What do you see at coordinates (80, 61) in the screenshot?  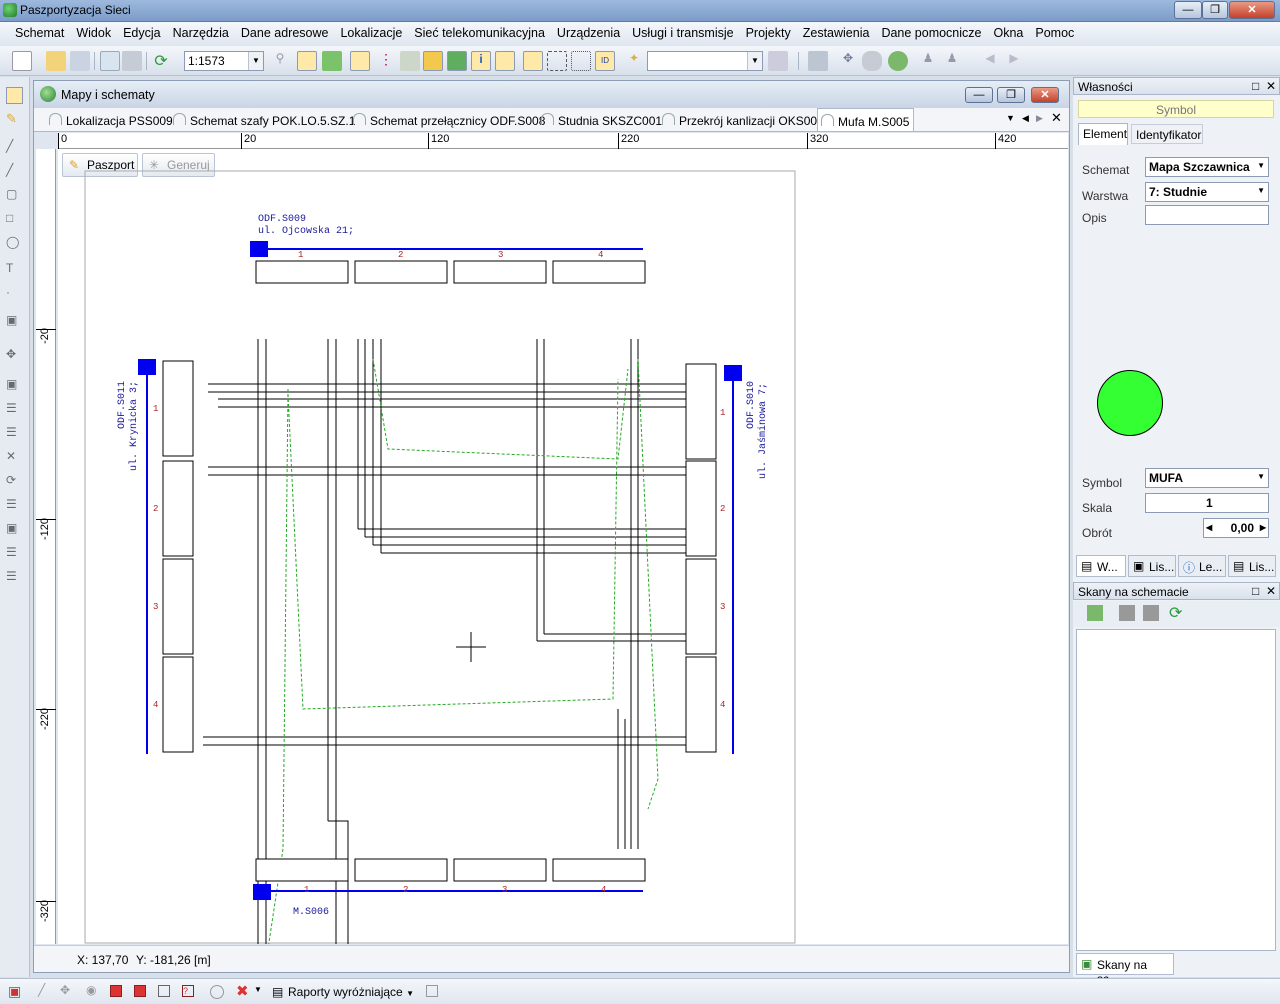 I see `save-icon` at bounding box center [80, 61].